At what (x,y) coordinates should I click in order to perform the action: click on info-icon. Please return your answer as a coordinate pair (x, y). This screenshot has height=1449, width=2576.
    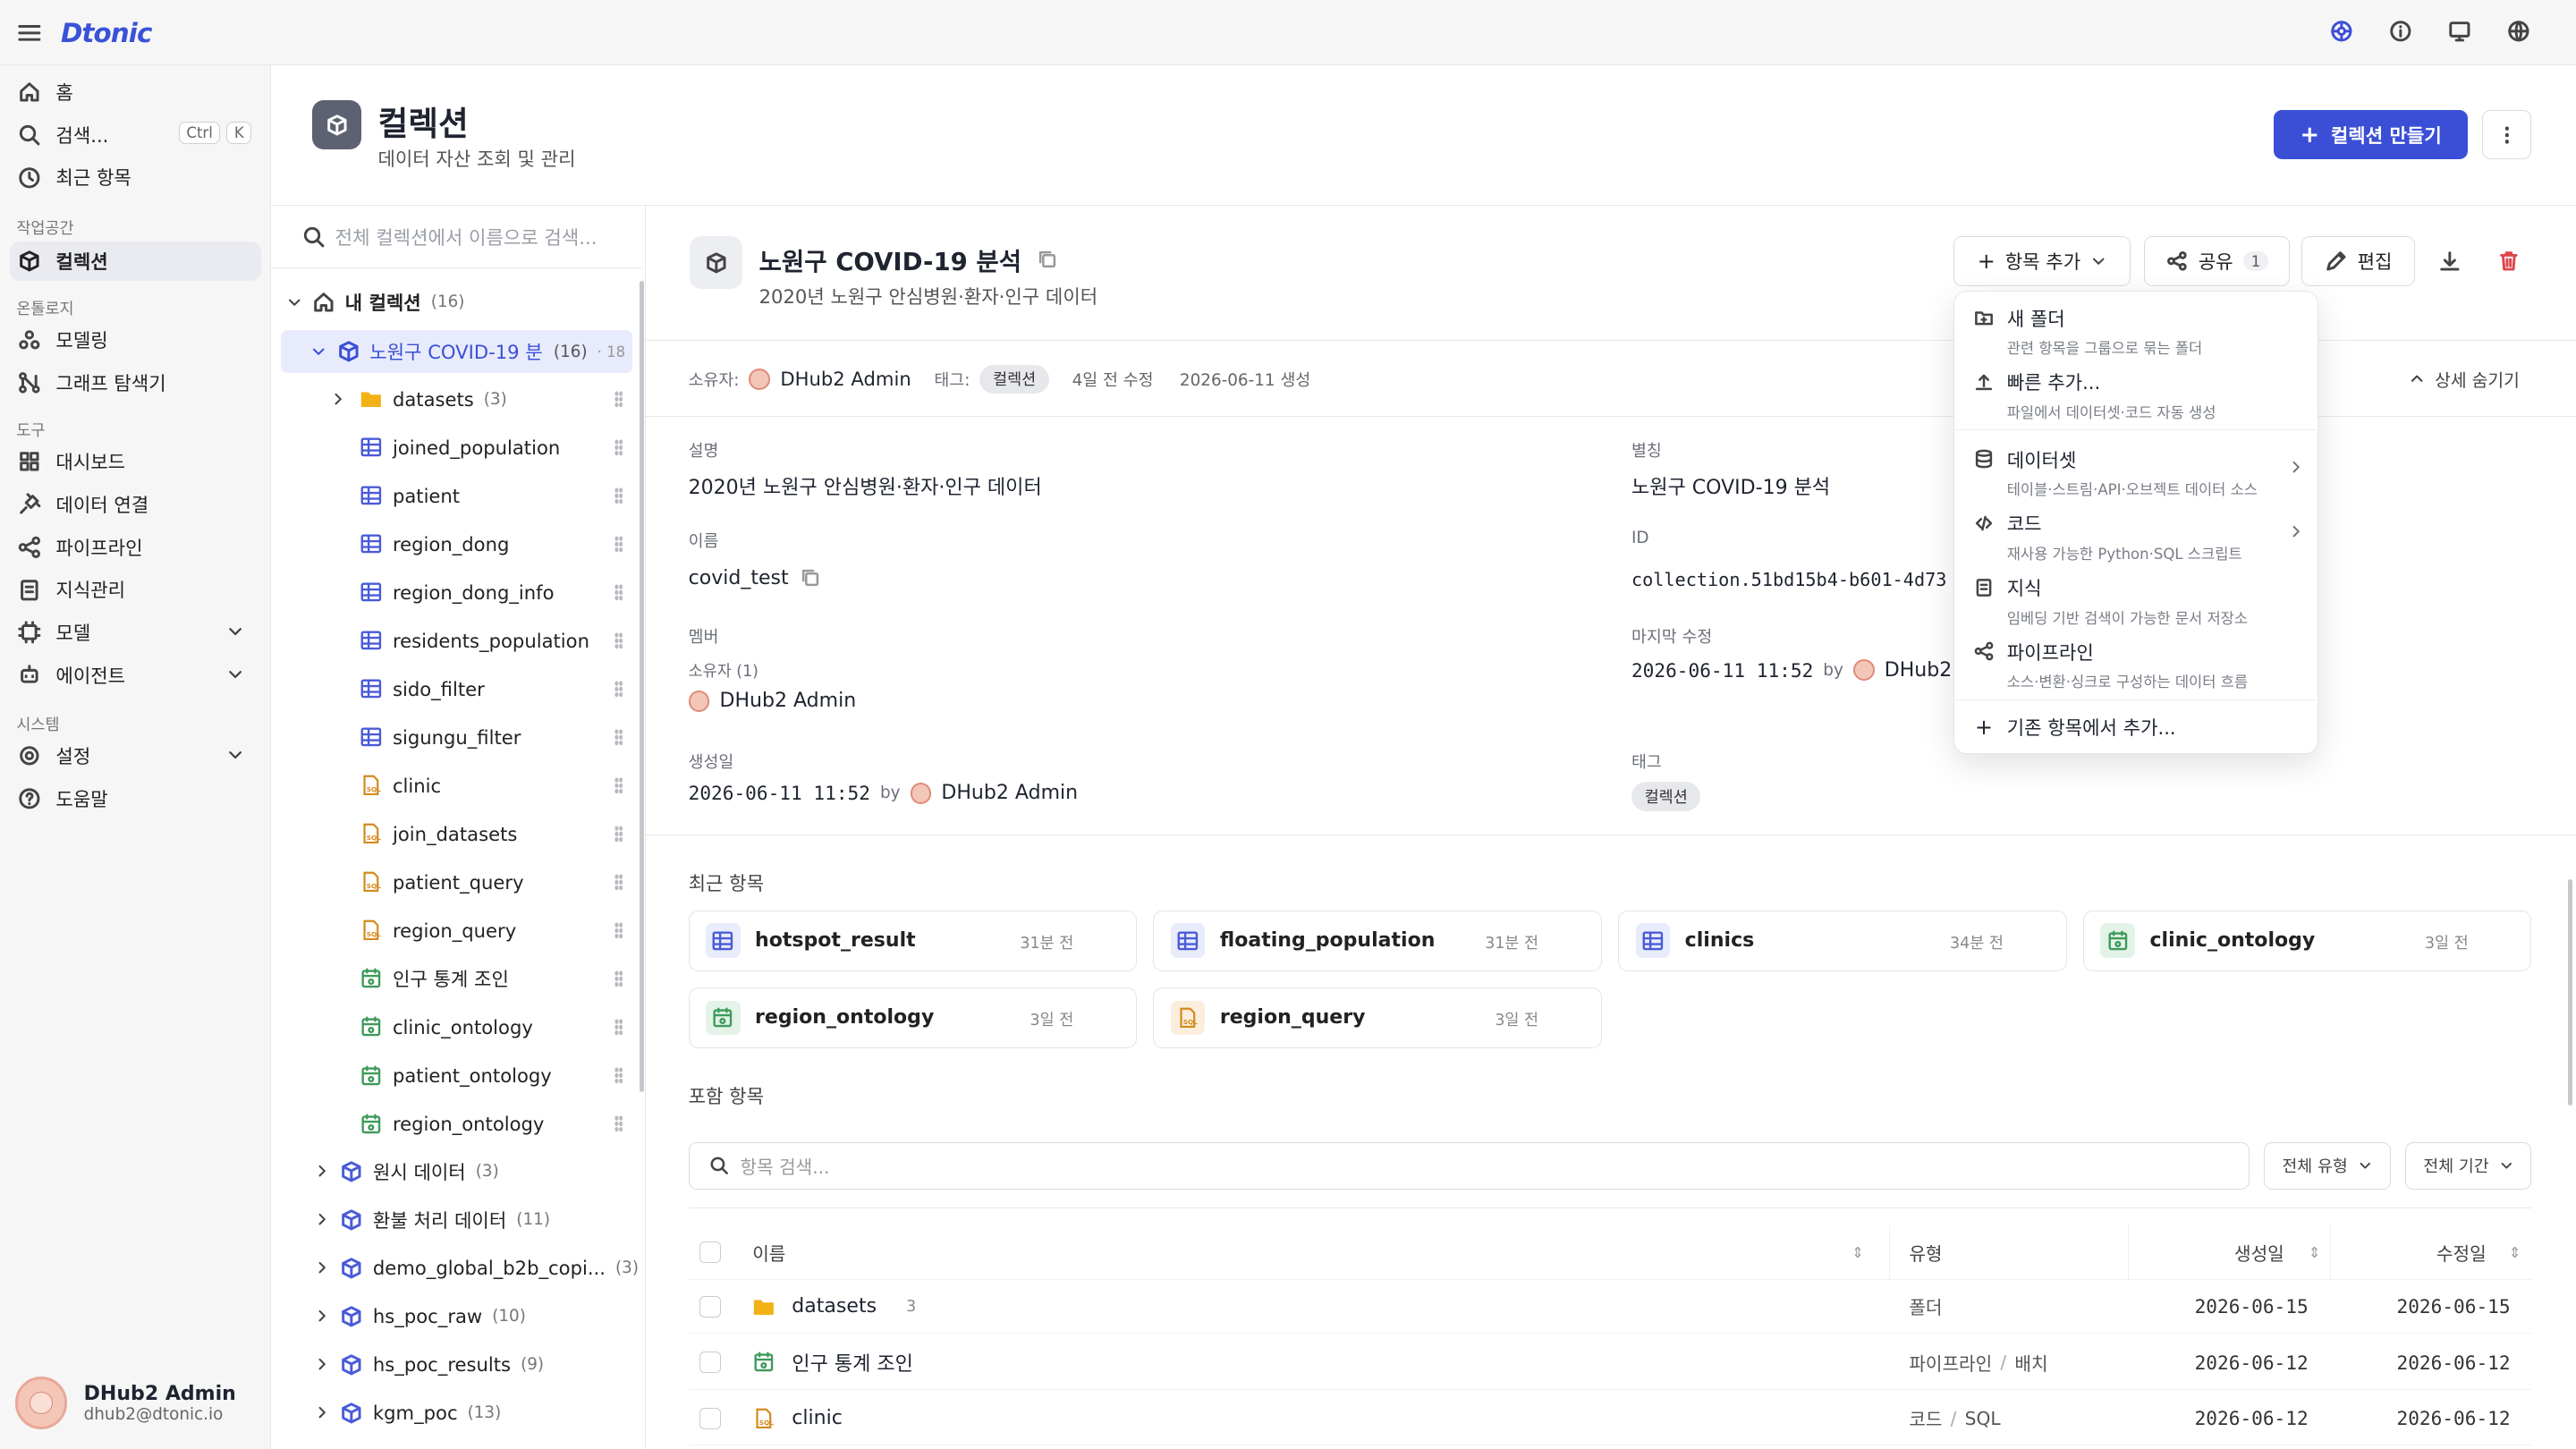
    Looking at the image, I should click on (2400, 31).